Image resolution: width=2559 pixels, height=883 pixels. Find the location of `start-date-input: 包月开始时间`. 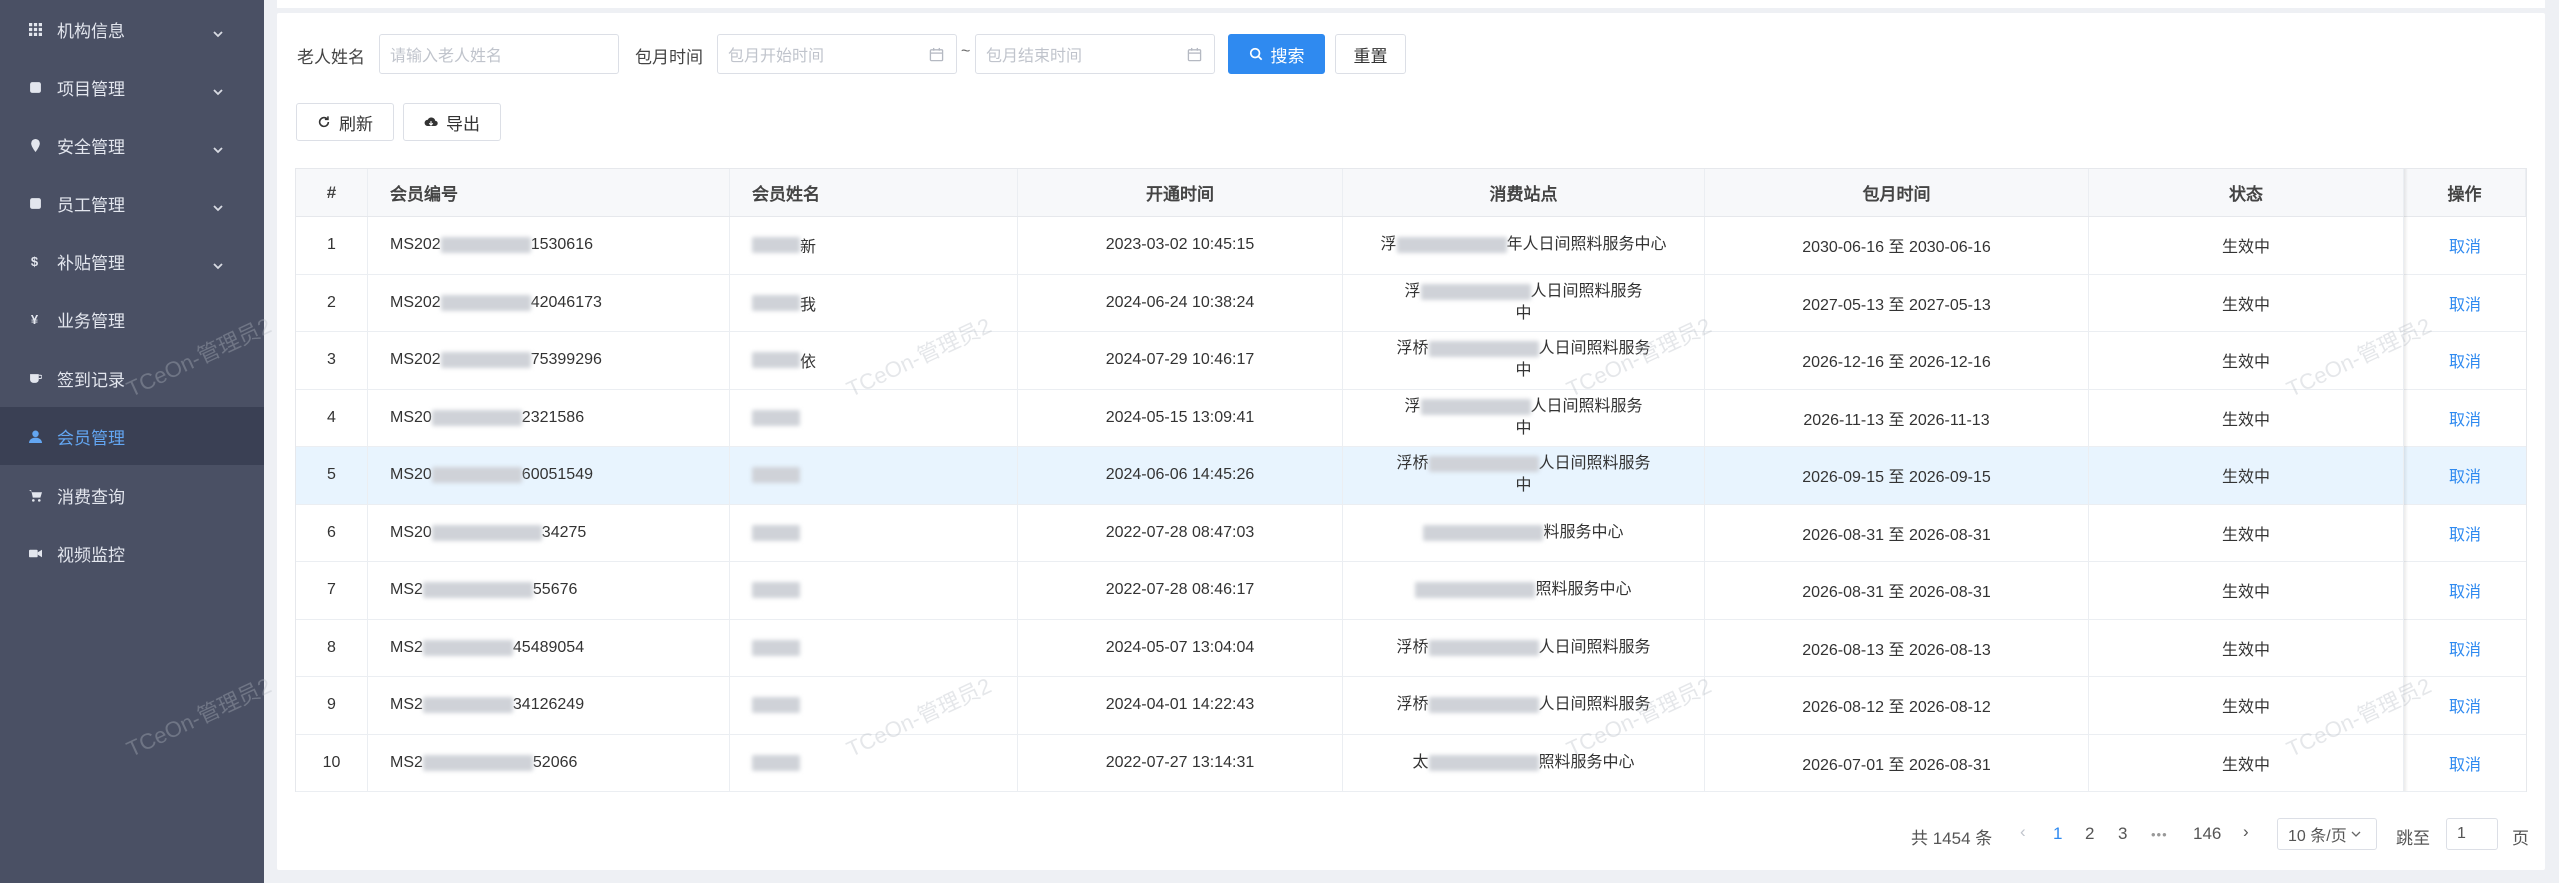

start-date-input: 包月开始时间 is located at coordinates (837, 54).